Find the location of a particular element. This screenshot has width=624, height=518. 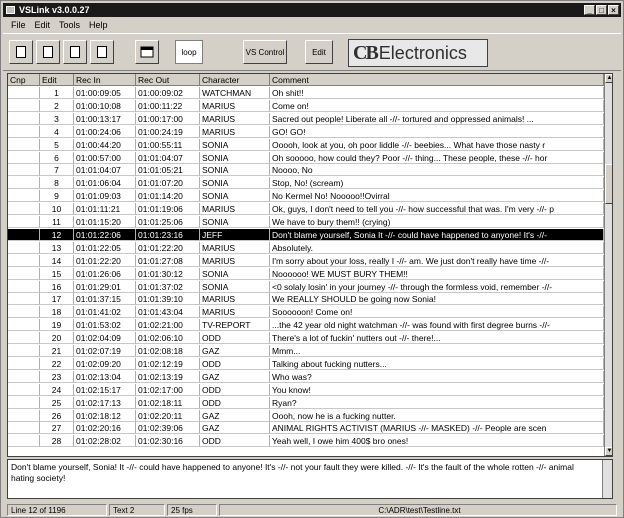

rec-in-cell: 01:02:09:20 is located at coordinates (105, 363).